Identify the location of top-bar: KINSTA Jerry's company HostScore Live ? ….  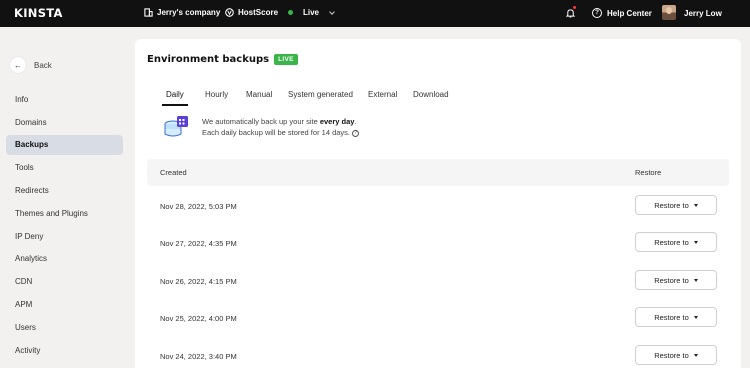
(375, 13).